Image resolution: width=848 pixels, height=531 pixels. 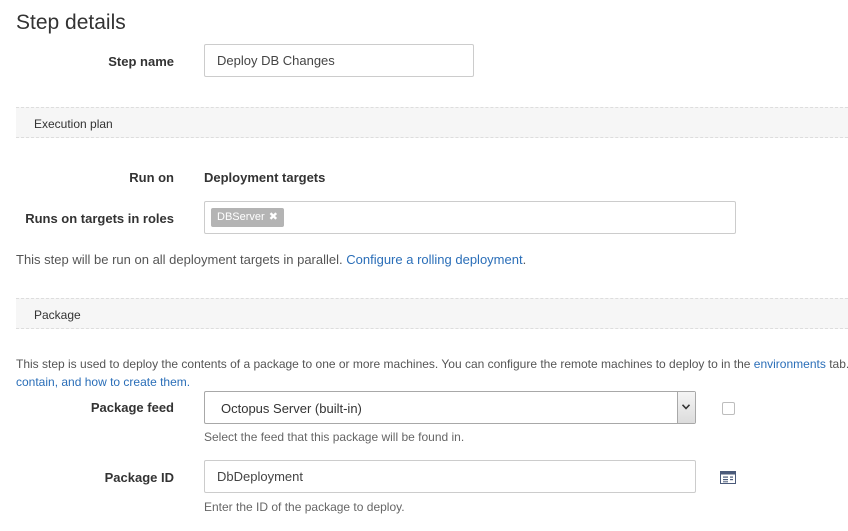 I want to click on remove-tag-icon: ✖, so click(x=273, y=217).